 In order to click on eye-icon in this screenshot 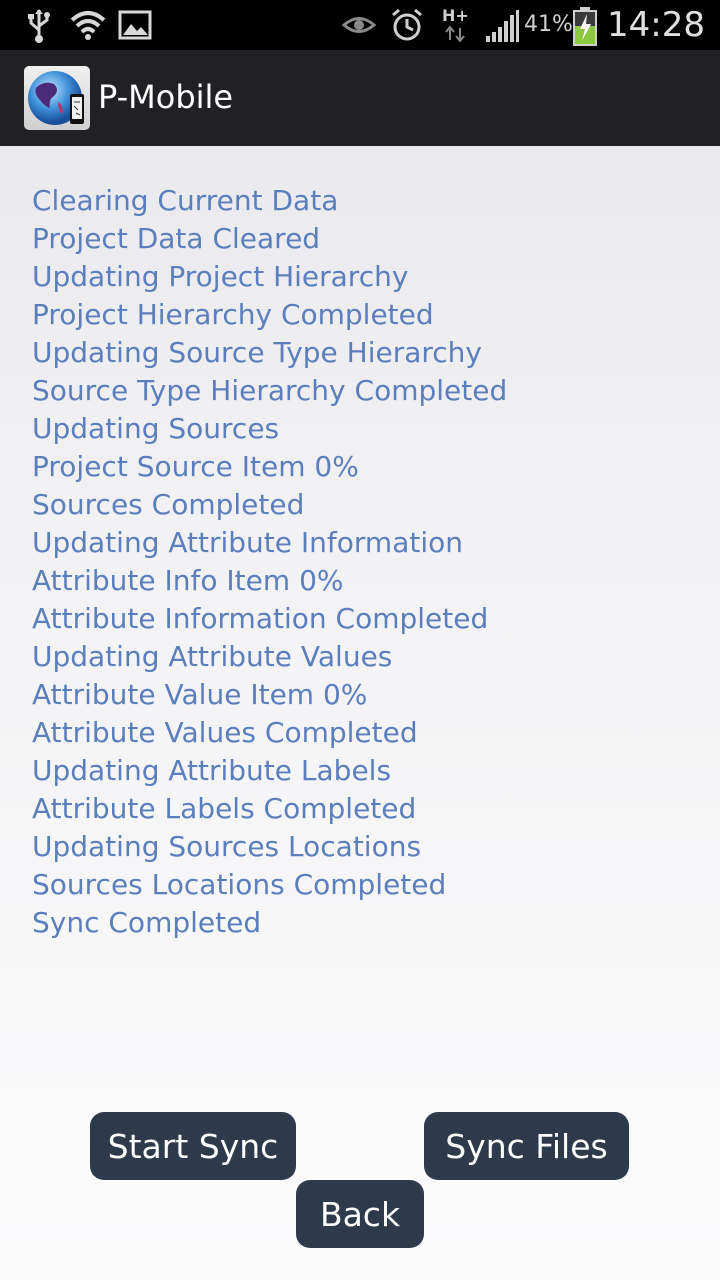, I will do `click(359, 25)`.